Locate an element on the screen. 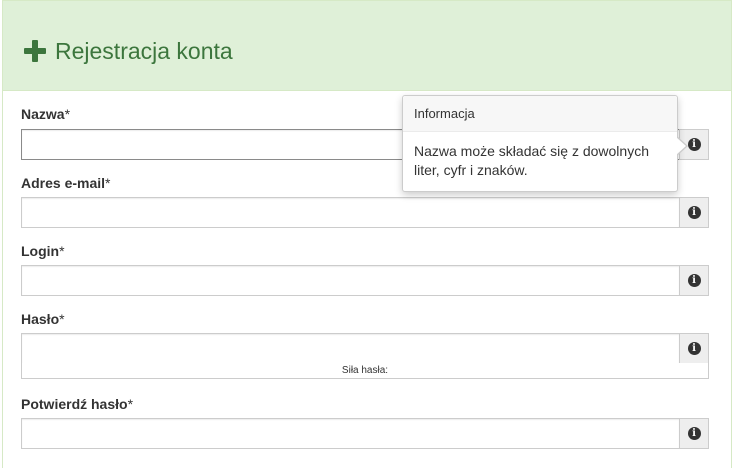 Image resolution: width=734 pixels, height=468 pixels. password-input-group: i is located at coordinates (365, 348).